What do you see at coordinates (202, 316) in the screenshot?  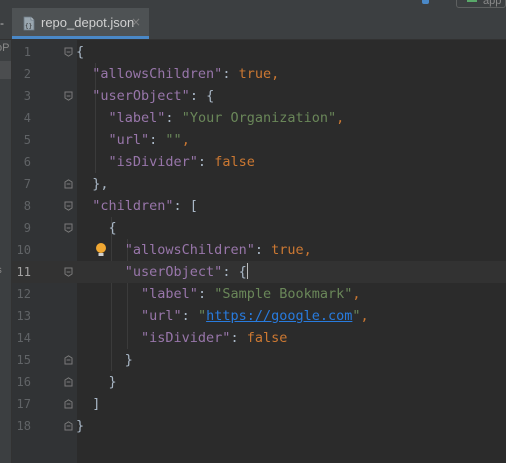 I see `code-token: "` at bounding box center [202, 316].